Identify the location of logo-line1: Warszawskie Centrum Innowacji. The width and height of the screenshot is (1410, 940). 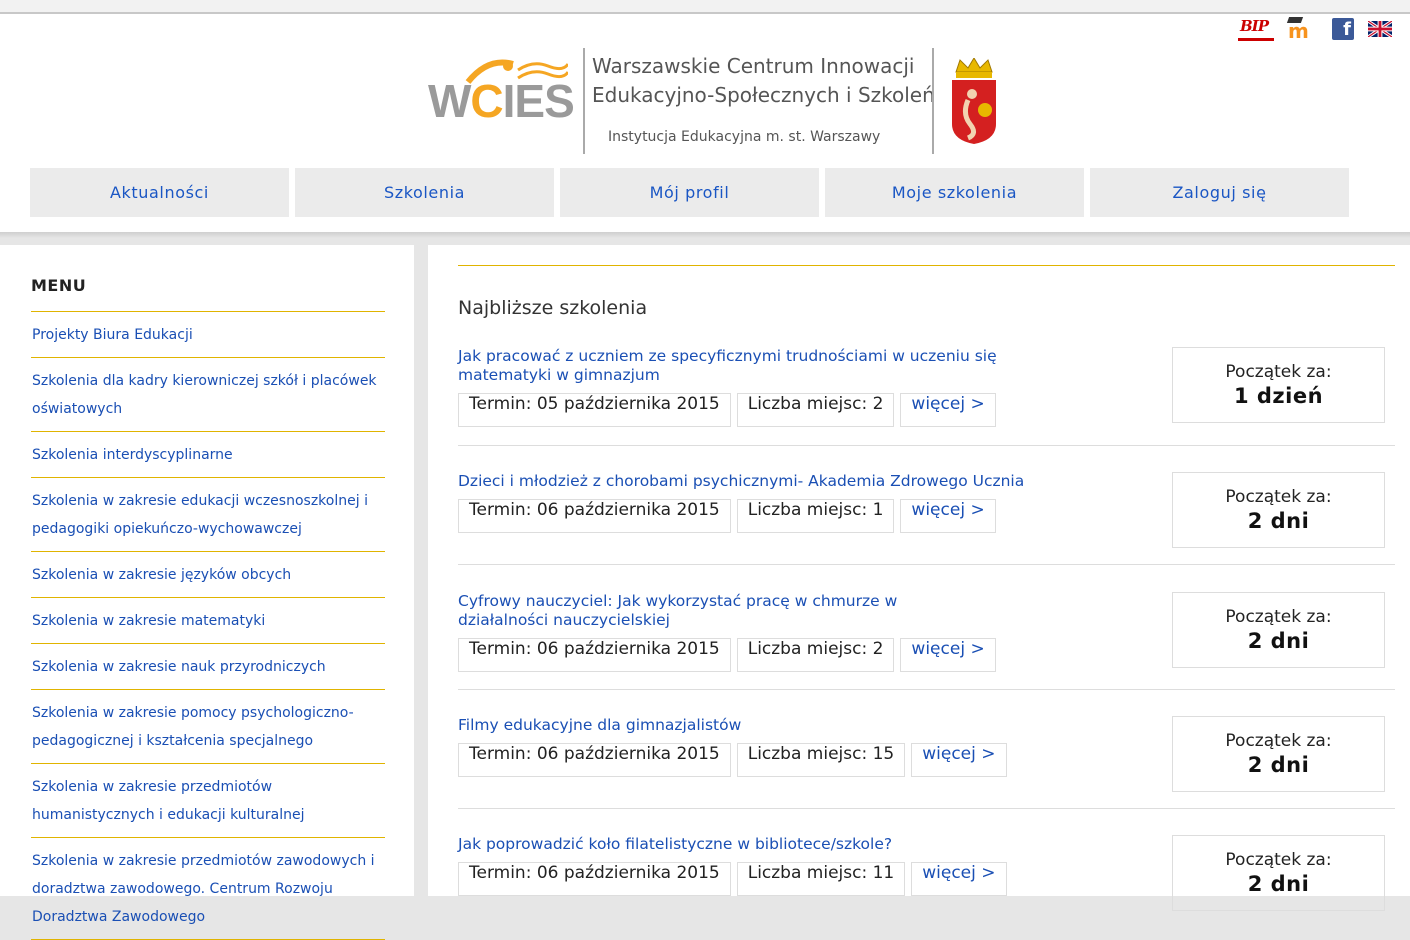
(753, 66).